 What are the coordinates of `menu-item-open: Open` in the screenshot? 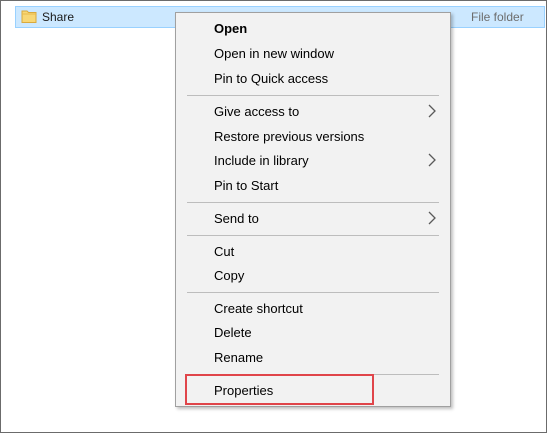 It's located at (313, 28).